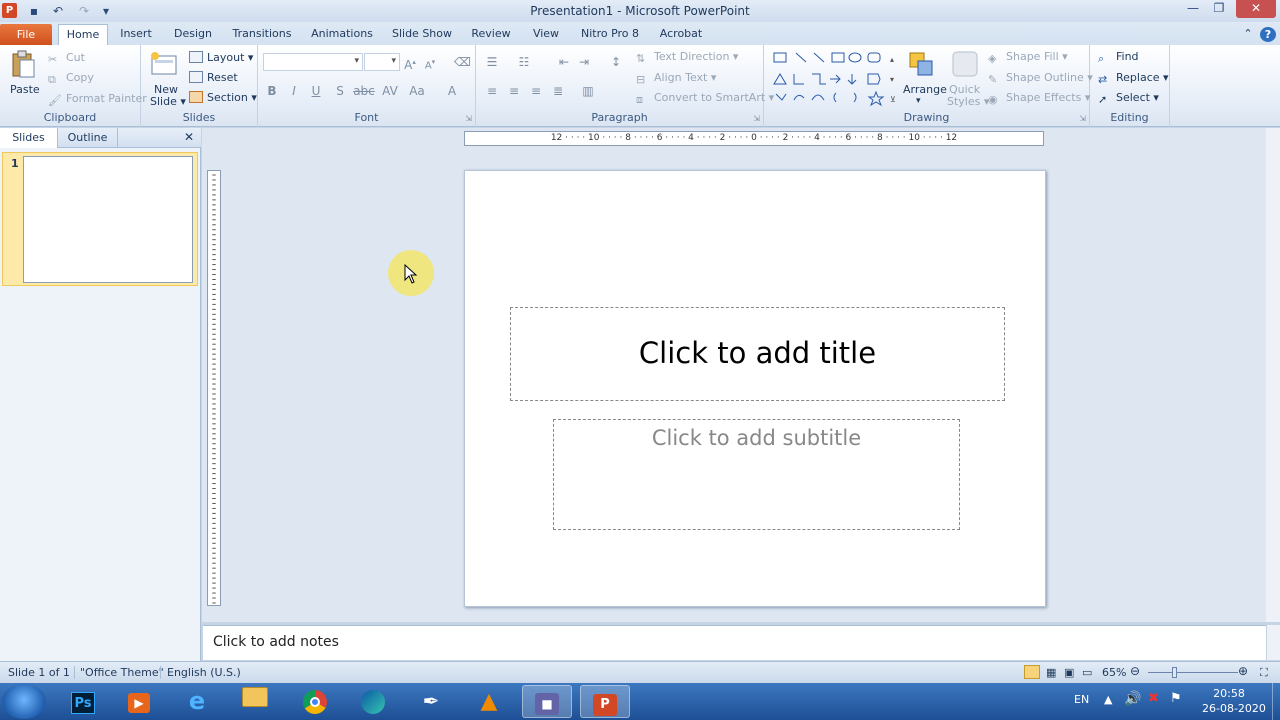 Image resolution: width=1280 pixels, height=720 pixels. What do you see at coordinates (1133, 78) in the screenshot?
I see `replace-button: ⇄ Replace ▾` at bounding box center [1133, 78].